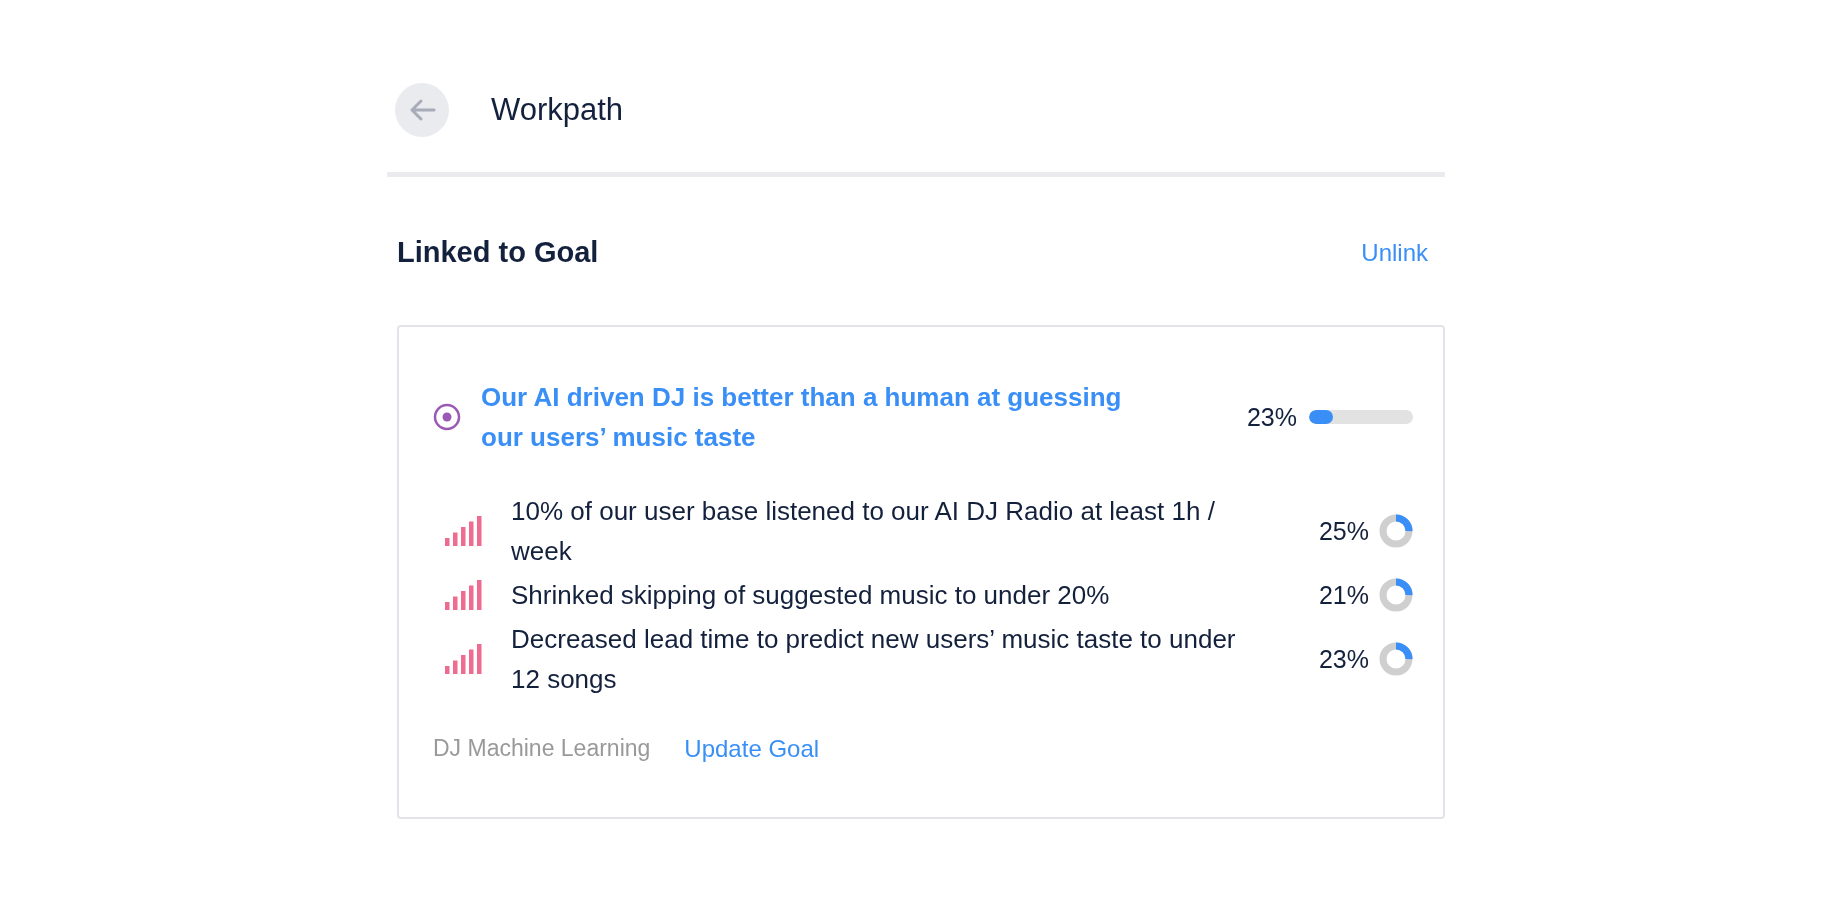 Image resolution: width=1840 pixels, height=900 pixels. Describe the element at coordinates (498, 252) in the screenshot. I see `section-title: Linked to Goal` at that location.